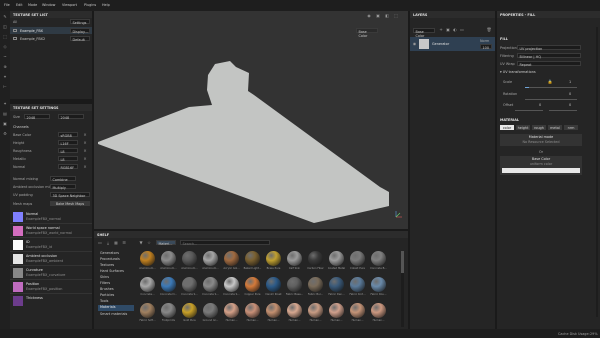 The width and height of the screenshot is (600, 338). I want to click on texture-set-row: Example_FBX2 Default, so click(51, 38).